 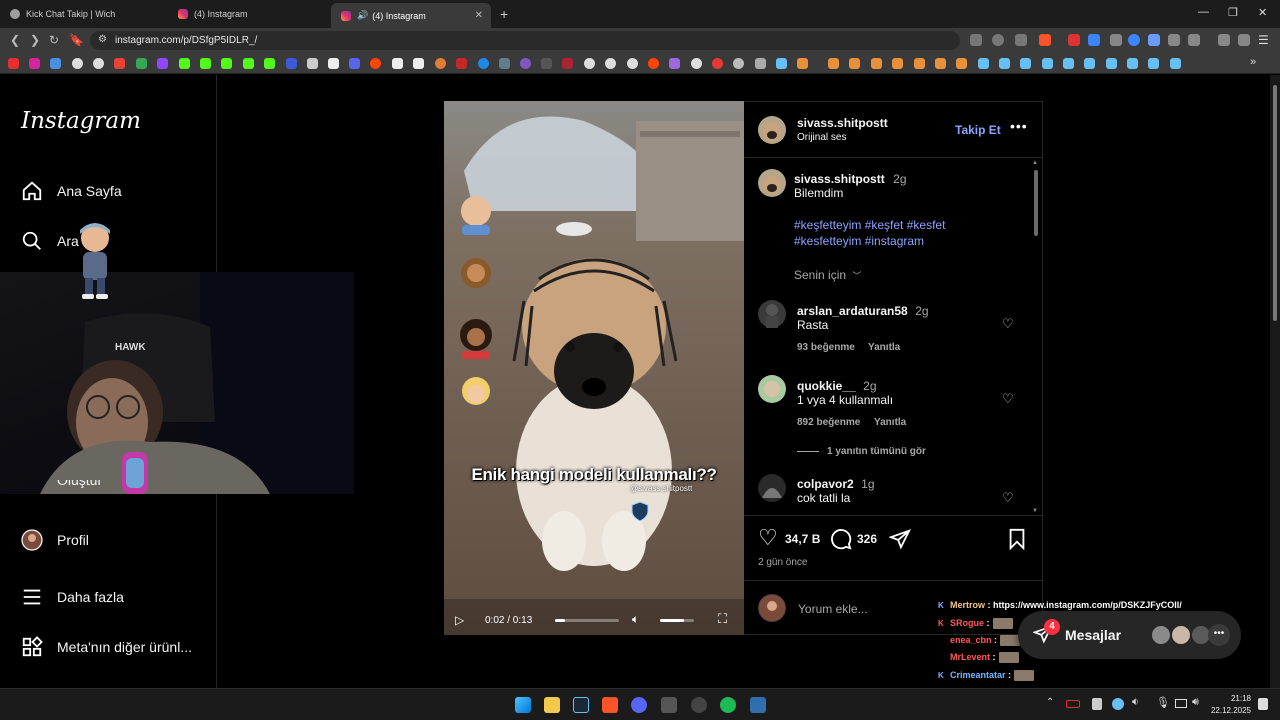 What do you see at coordinates (525, 40) in the screenshot?
I see `url-field: ⚙ instagram.com/p/DSfgP5IDLR_/` at bounding box center [525, 40].